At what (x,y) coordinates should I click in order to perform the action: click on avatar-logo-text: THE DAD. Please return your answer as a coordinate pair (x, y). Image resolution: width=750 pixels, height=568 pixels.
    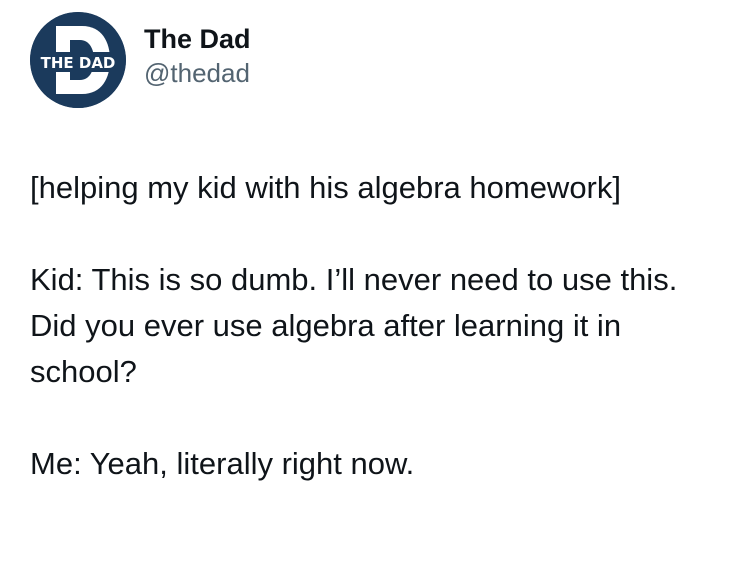
    Looking at the image, I should click on (78, 63).